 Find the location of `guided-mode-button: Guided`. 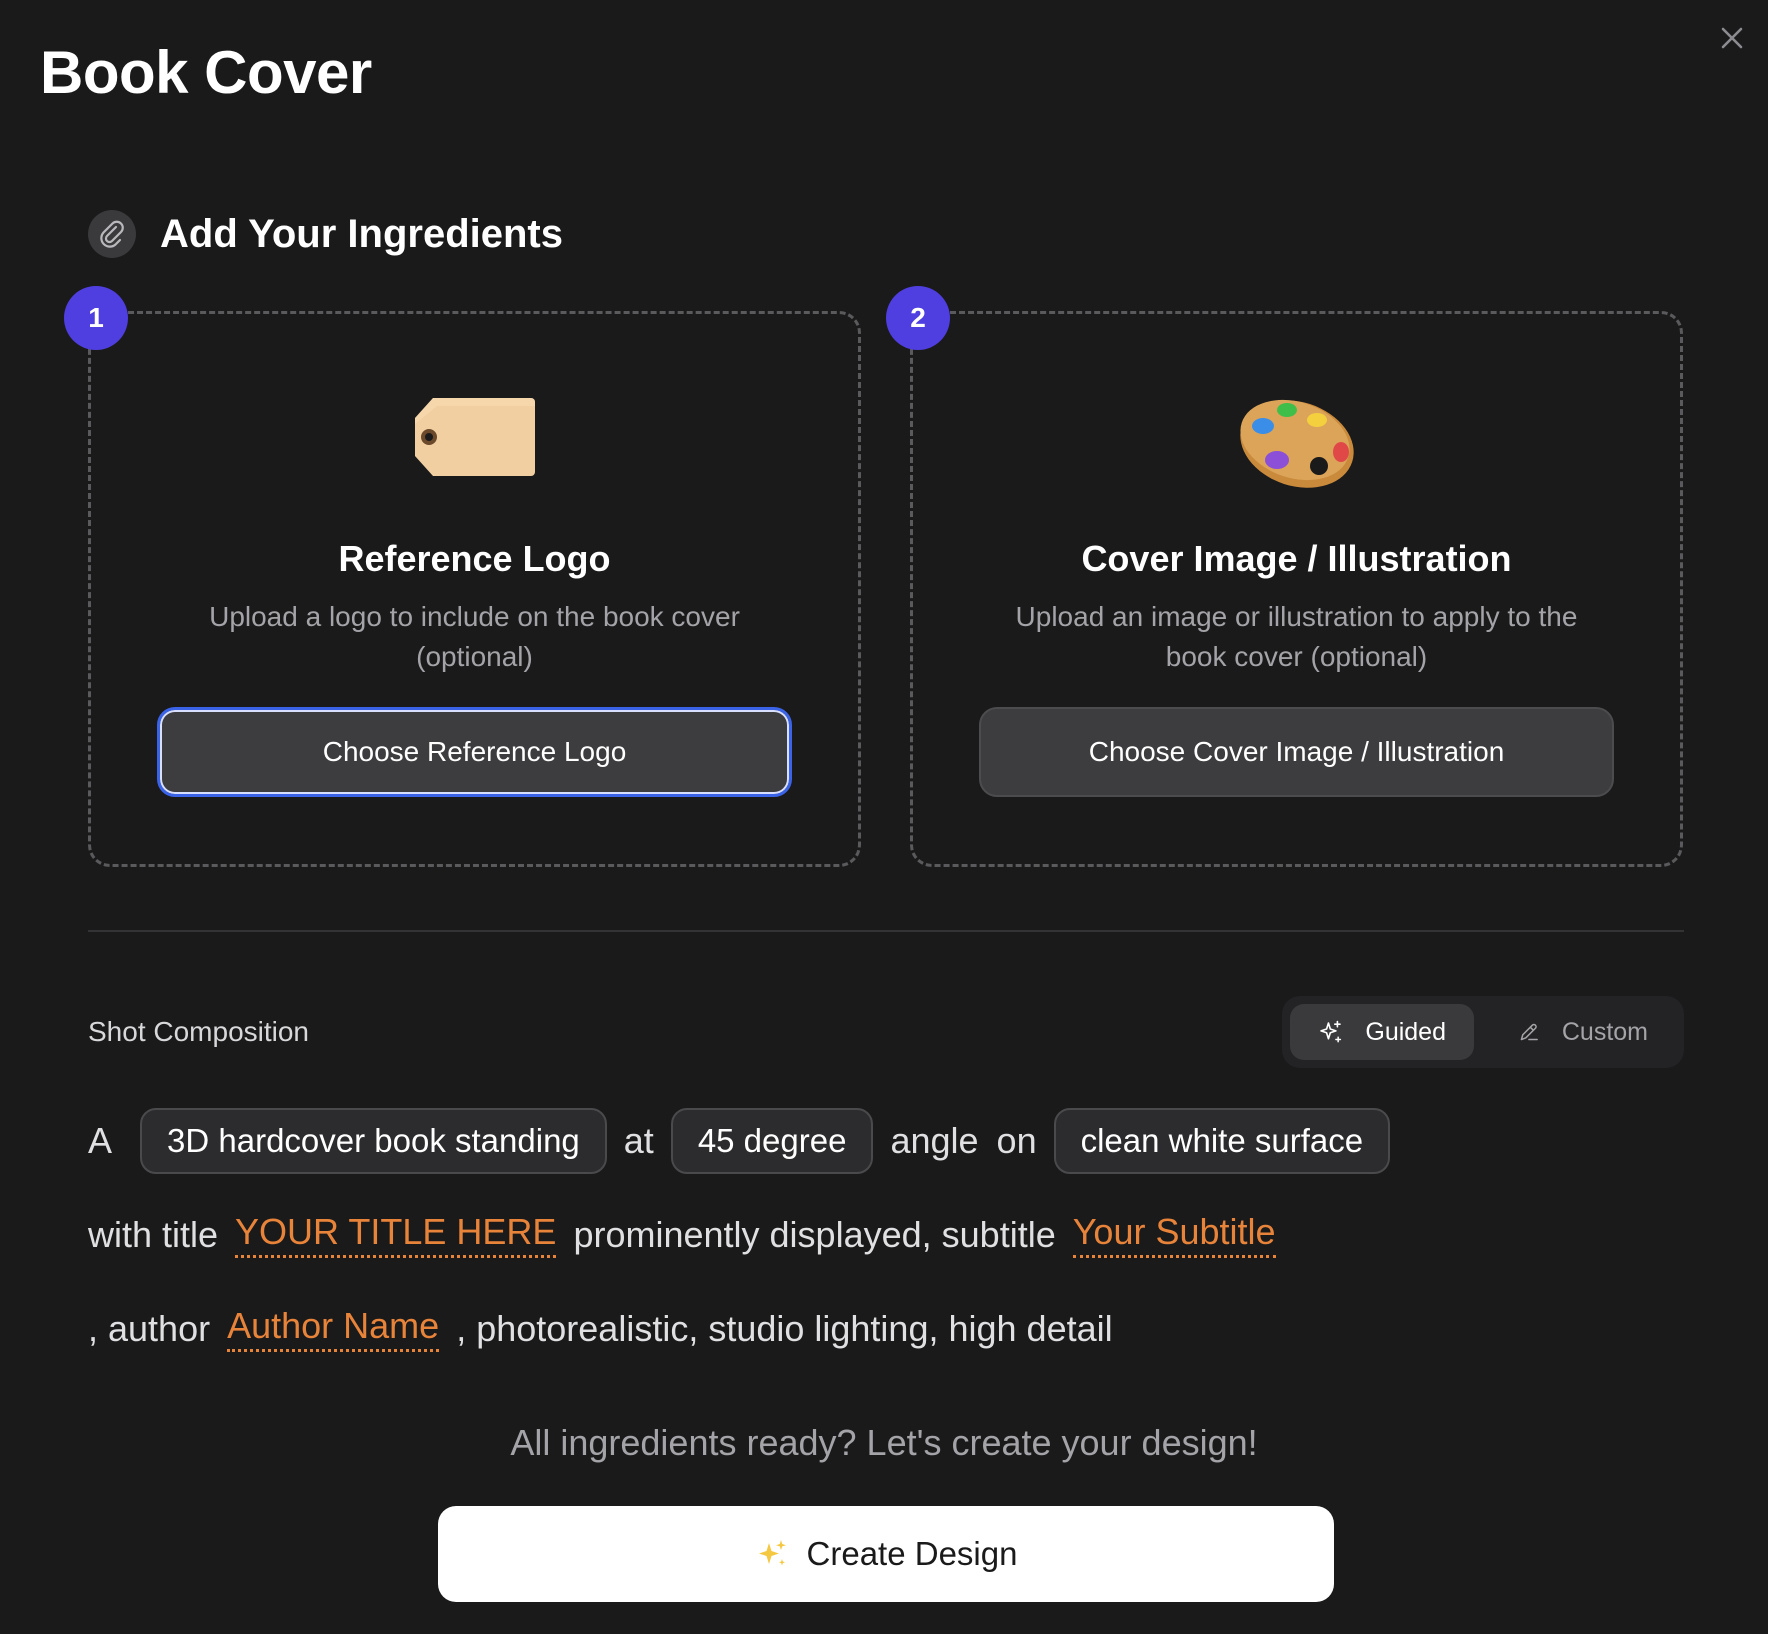

guided-mode-button: Guided is located at coordinates (1382, 1032).